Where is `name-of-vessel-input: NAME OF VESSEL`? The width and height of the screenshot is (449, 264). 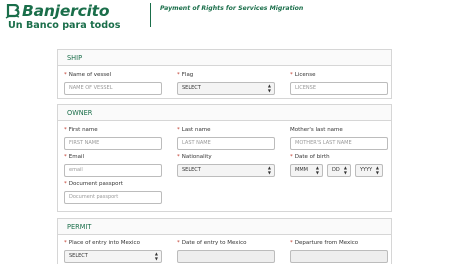 name-of-vessel-input: NAME OF VESSEL is located at coordinates (113, 88).